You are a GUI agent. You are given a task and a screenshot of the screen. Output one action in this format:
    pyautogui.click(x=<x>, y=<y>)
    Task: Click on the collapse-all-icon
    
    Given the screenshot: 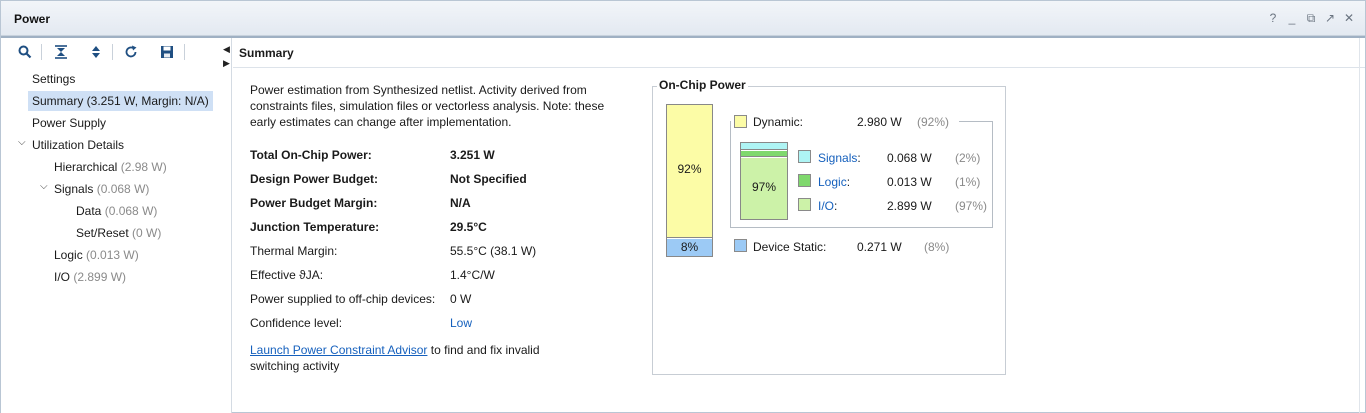 What is the action you would take?
    pyautogui.click(x=61, y=52)
    